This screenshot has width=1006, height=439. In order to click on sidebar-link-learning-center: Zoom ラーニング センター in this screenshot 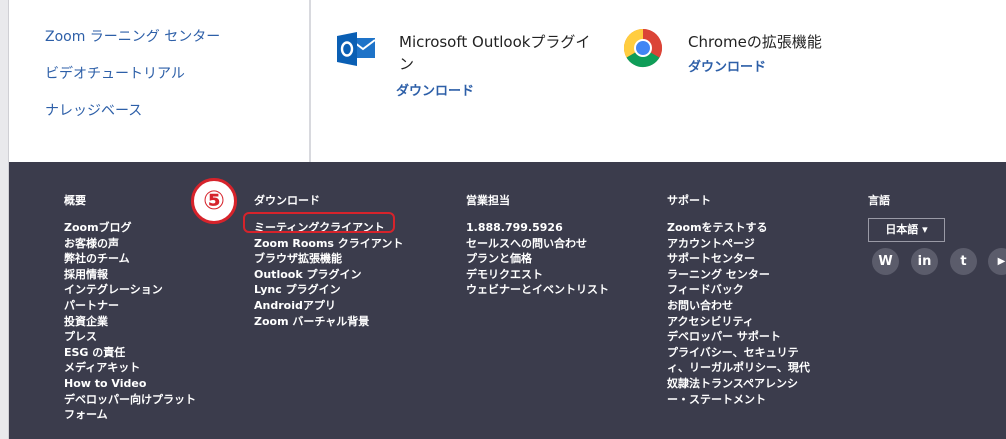, I will do `click(132, 36)`.